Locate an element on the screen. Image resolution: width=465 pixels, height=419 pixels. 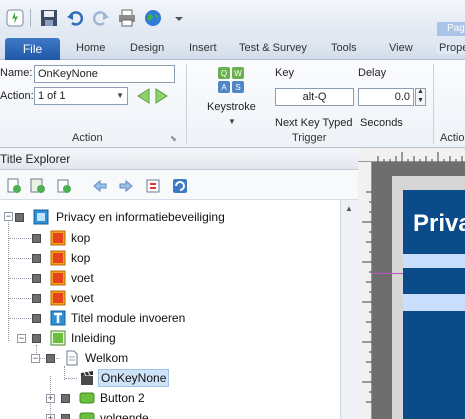
keystroke-dropdown-icon: ▼ is located at coordinates (232, 121).